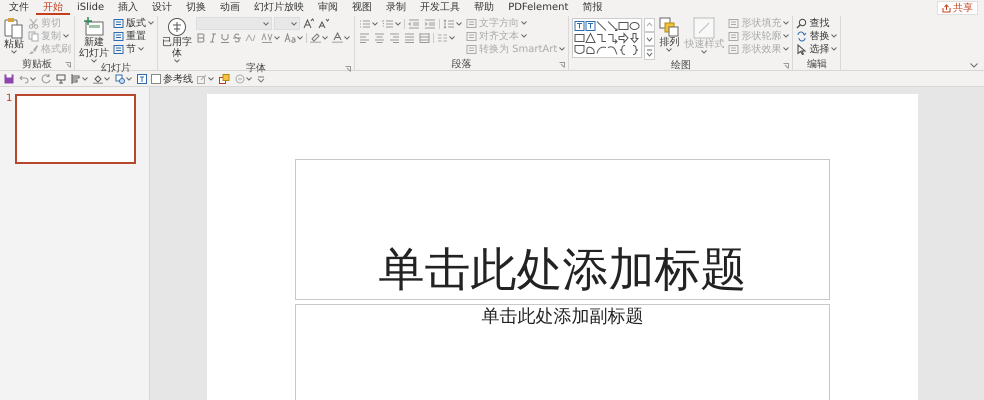  I want to click on outdent-icon, so click(414, 23).